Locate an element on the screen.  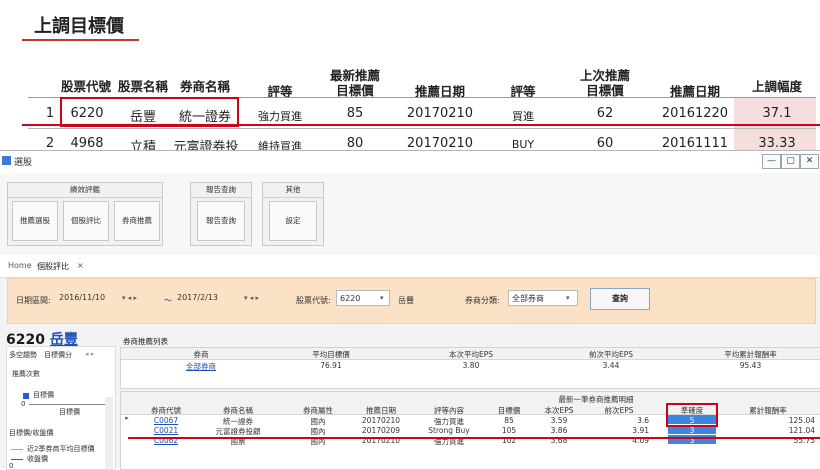
broker-recommend-button: 券商推薦 is located at coordinates (137, 221).